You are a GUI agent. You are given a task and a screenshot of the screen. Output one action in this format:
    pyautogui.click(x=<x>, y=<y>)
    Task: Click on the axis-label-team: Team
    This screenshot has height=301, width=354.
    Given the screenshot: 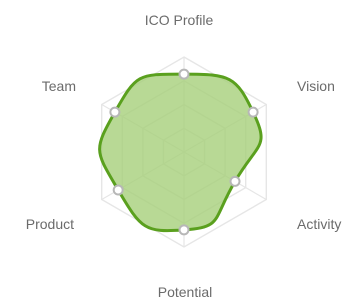 What is the action you would take?
    pyautogui.click(x=59, y=86)
    